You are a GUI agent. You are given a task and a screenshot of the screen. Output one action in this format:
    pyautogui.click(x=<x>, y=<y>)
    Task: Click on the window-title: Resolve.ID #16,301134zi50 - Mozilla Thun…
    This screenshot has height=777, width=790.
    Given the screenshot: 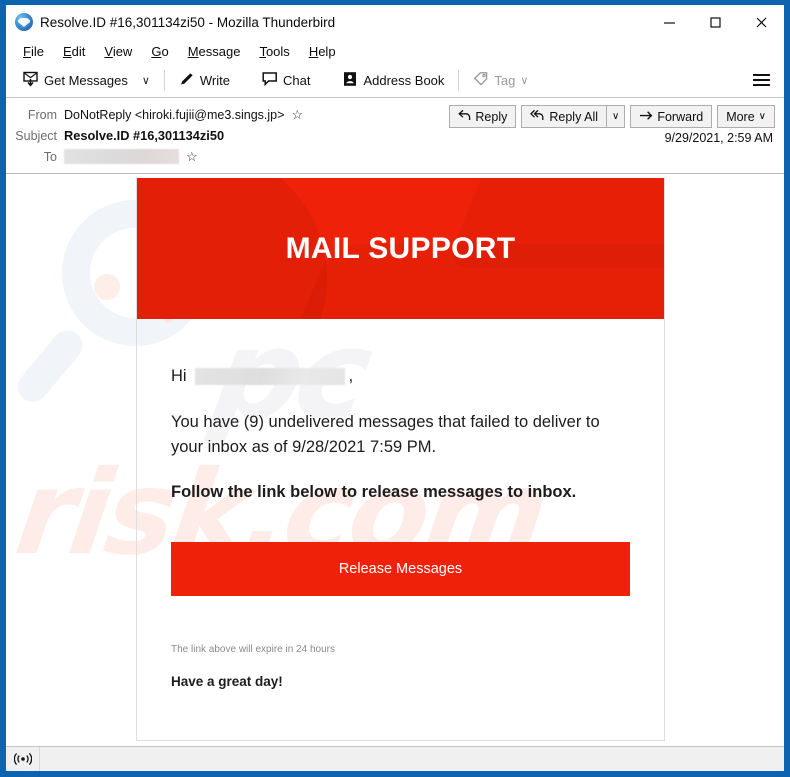 What is the action you would take?
    pyautogui.click(x=188, y=22)
    